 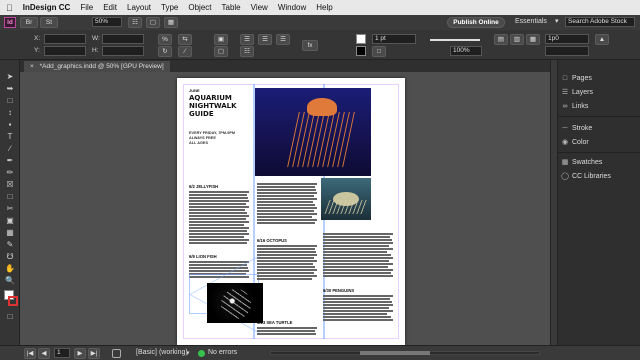 I want to click on bridge-button: Br, so click(x=29, y=22).